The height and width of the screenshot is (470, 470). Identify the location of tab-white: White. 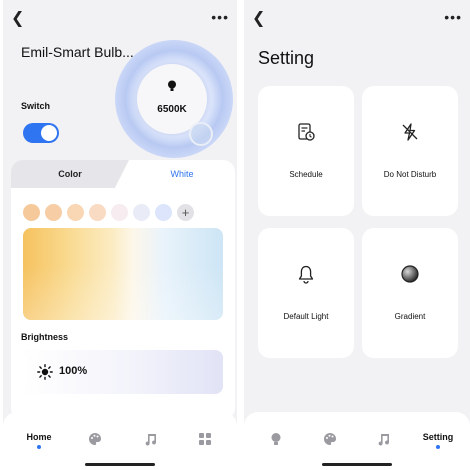
(182, 174).